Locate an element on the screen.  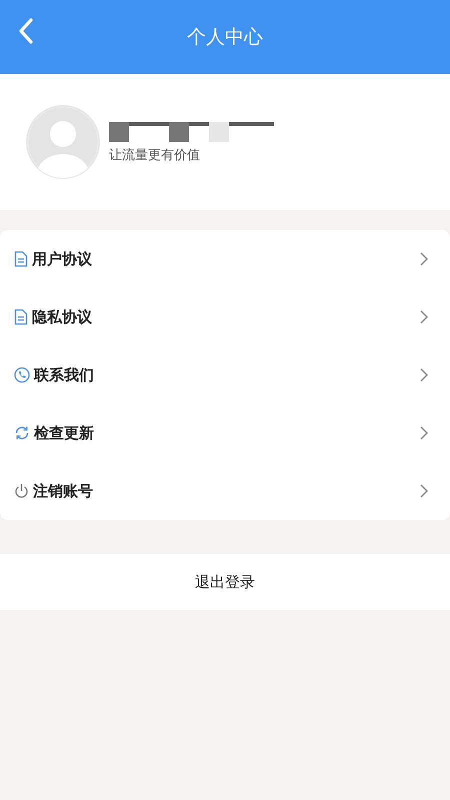
page-title: 个人中心 is located at coordinates (225, 37).